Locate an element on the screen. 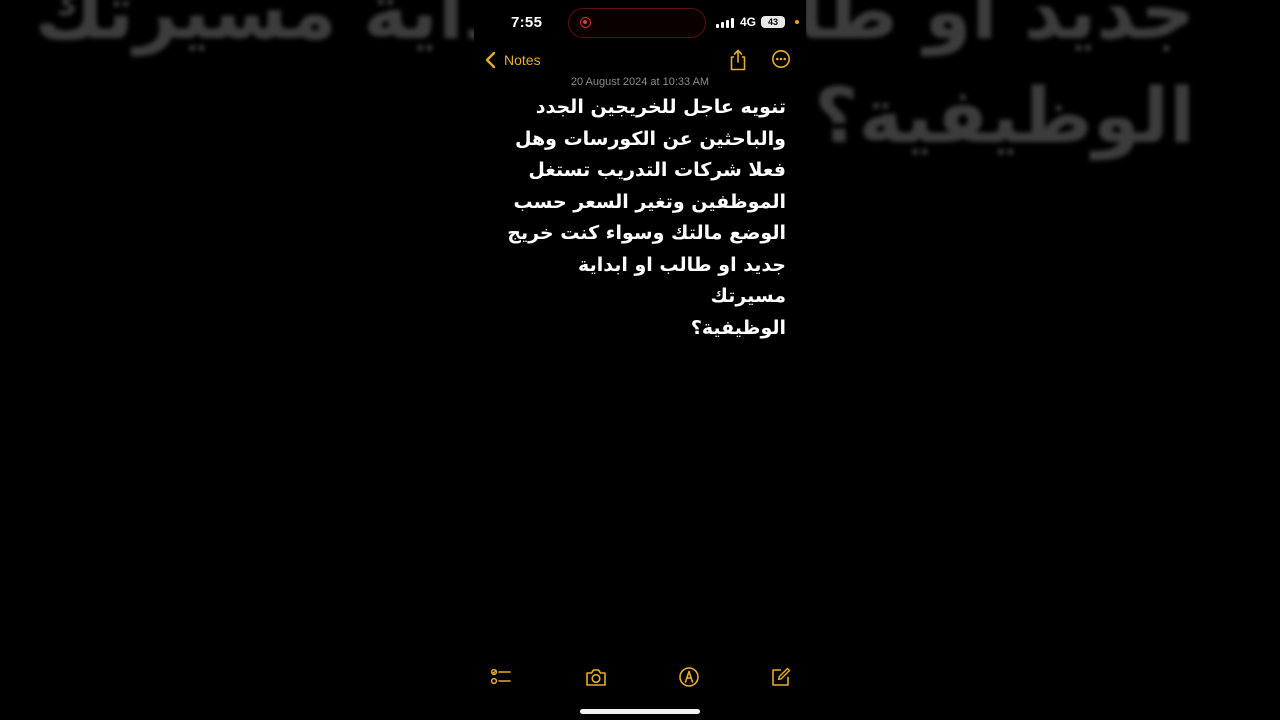 The image size is (1280, 720). chevron-left-icon is located at coordinates (490, 60).